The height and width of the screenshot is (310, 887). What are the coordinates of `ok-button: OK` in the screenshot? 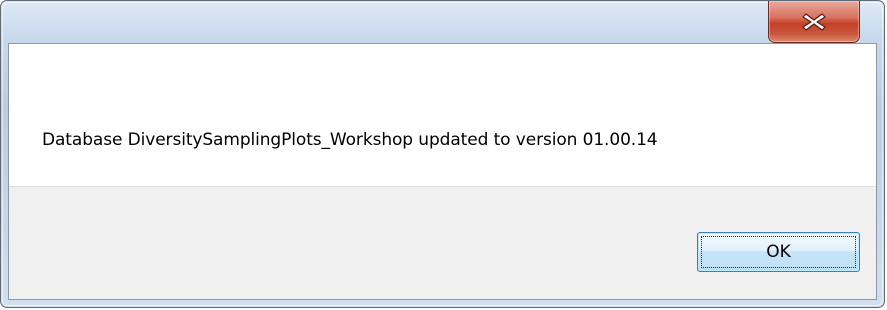 It's located at (778, 252).